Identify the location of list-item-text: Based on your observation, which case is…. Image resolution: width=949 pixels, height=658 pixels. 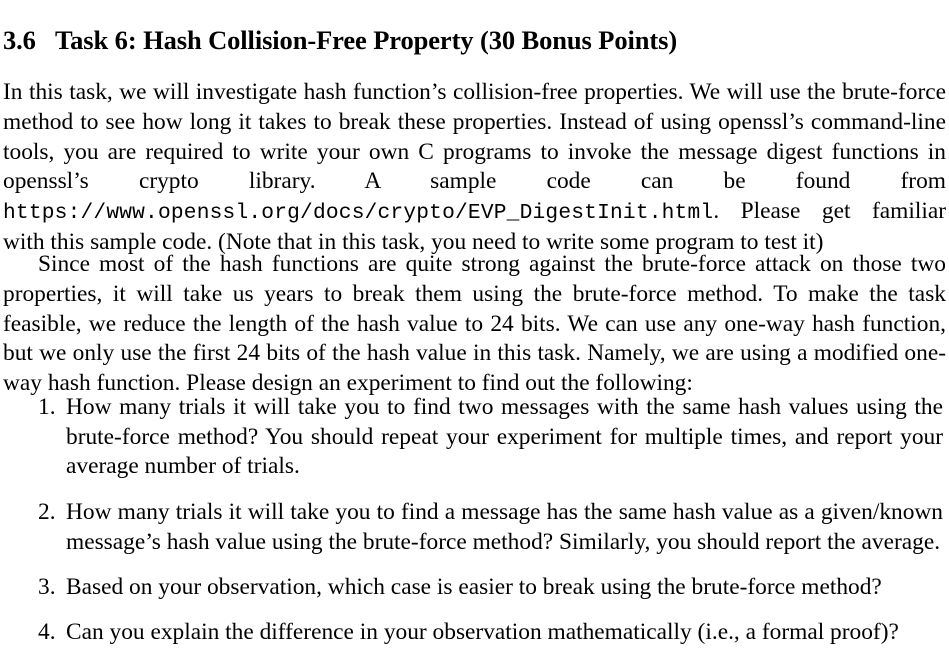
(474, 587).